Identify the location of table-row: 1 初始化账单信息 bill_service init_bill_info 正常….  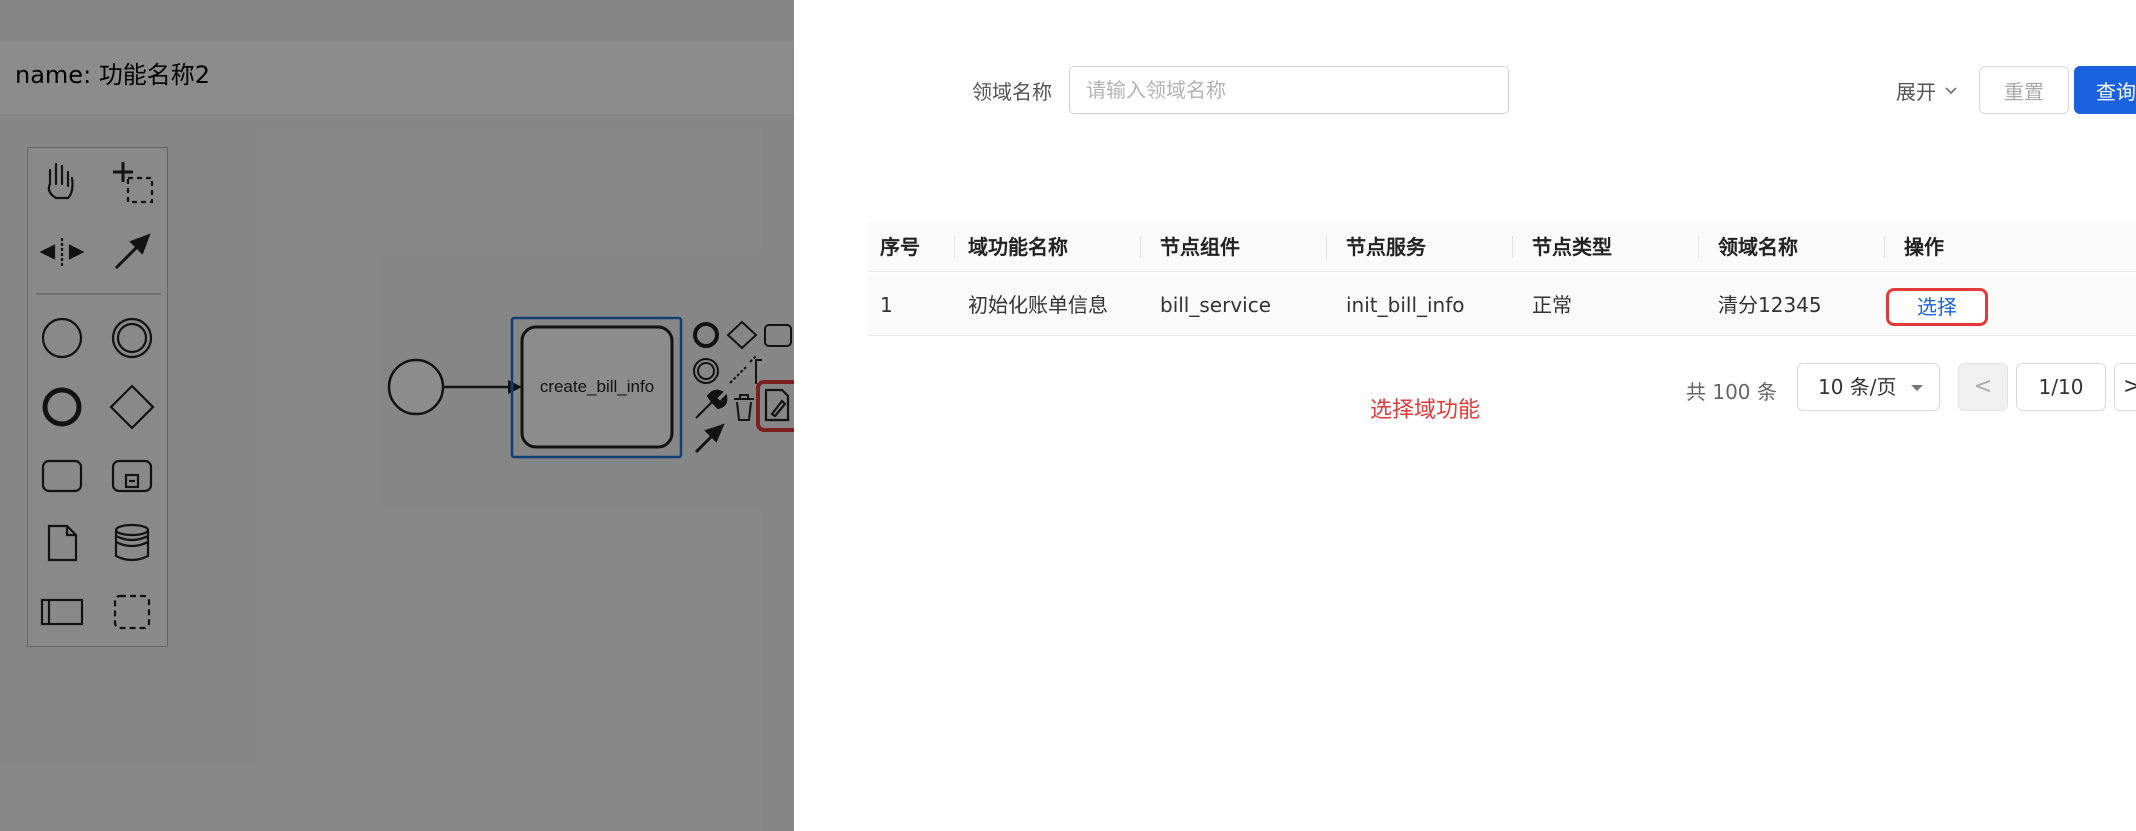
(1502, 305).